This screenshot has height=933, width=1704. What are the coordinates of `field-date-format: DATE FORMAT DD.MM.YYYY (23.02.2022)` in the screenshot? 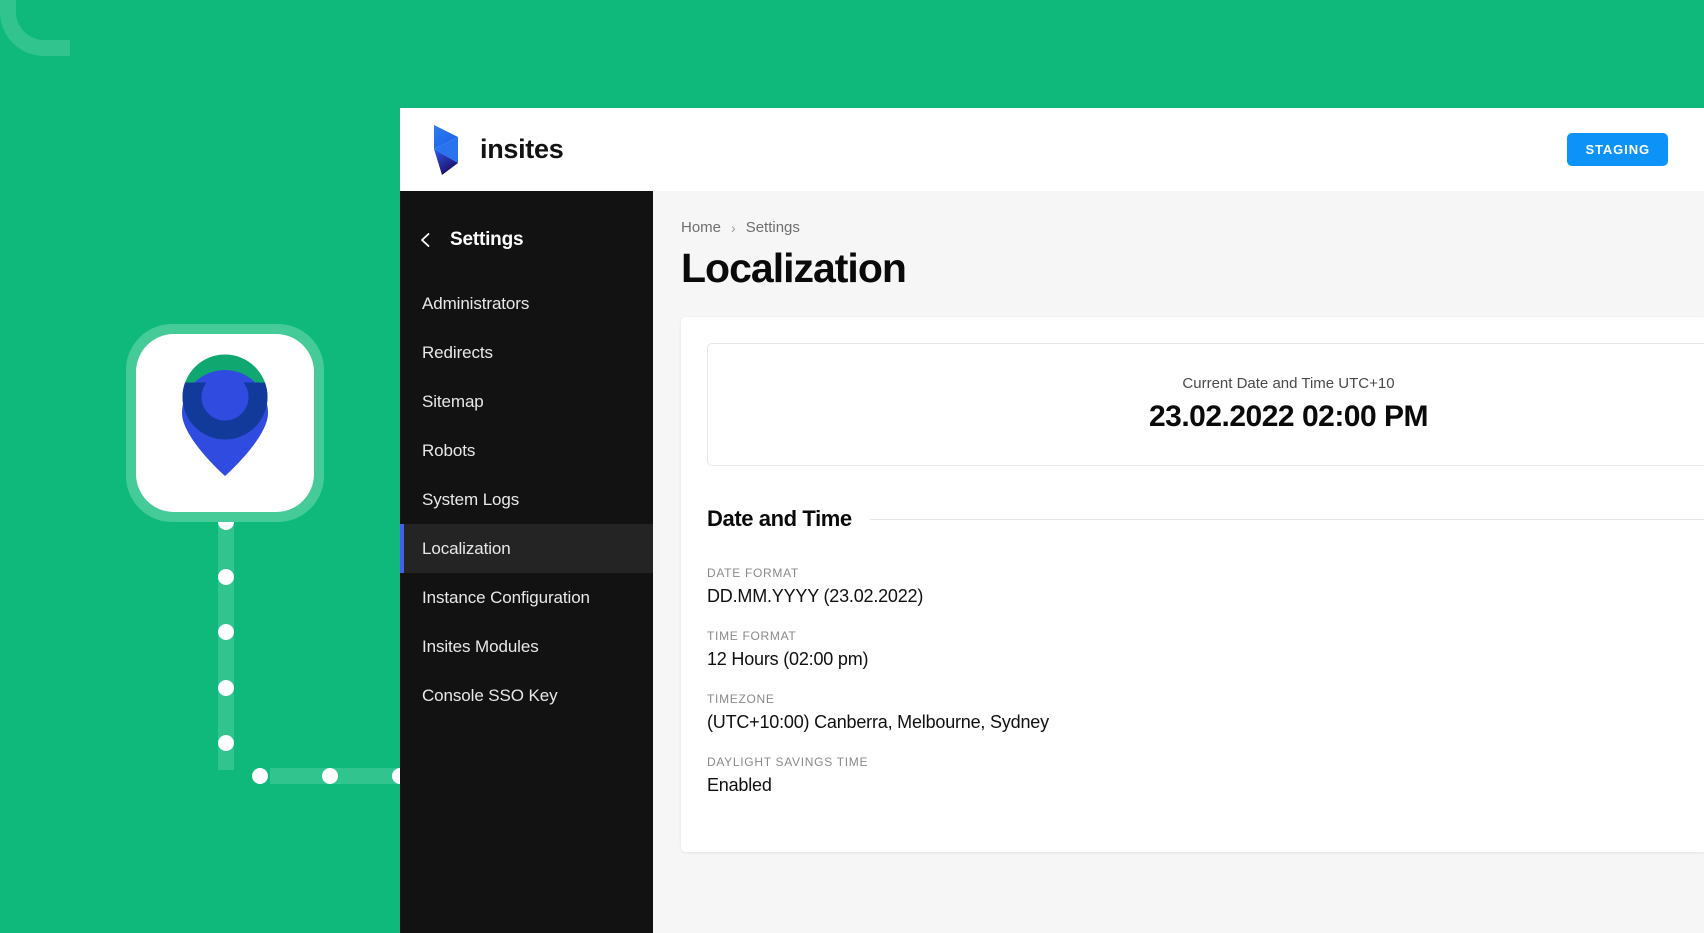 It's located at (1205, 586).